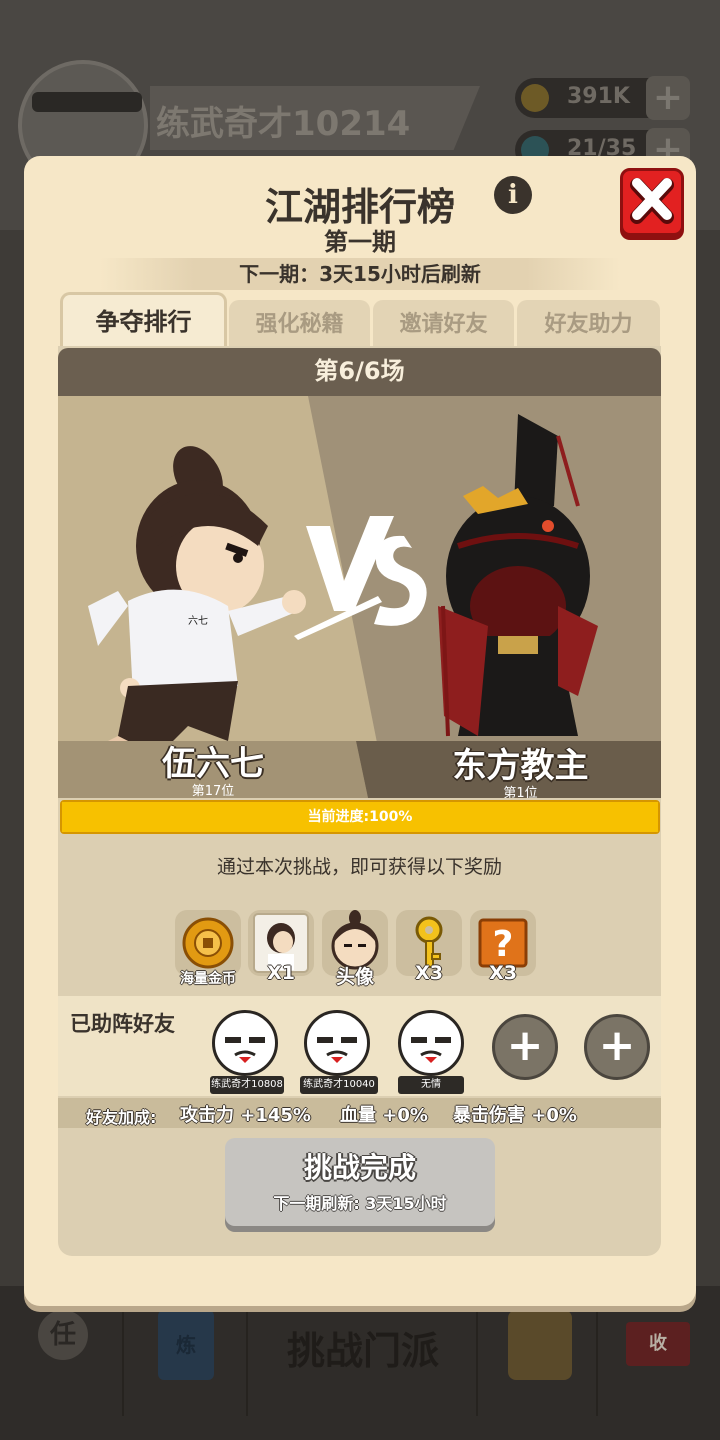 The height and width of the screenshot is (1440, 720). I want to click on nav-challenge-sect: 挑战门派, so click(363, 1347).